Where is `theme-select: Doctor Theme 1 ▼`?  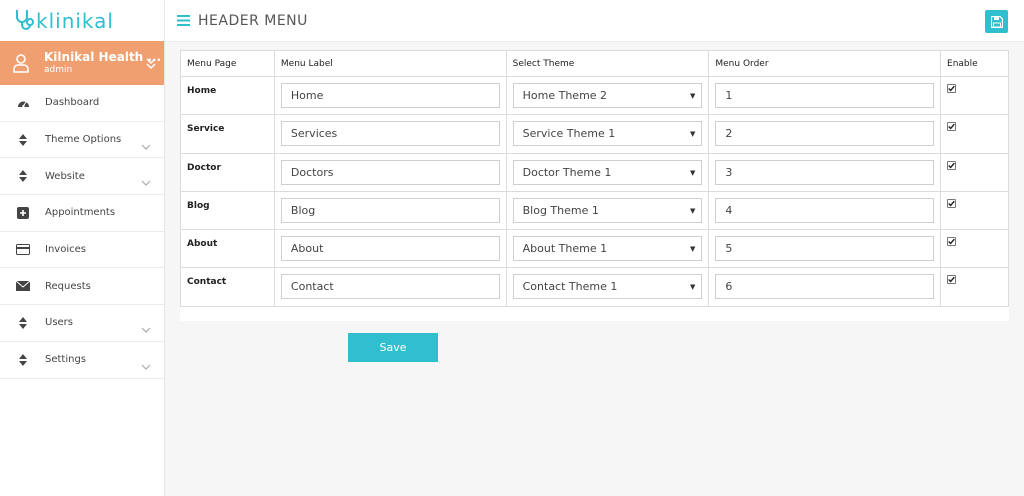 theme-select: Doctor Theme 1 ▼ is located at coordinates (607, 172).